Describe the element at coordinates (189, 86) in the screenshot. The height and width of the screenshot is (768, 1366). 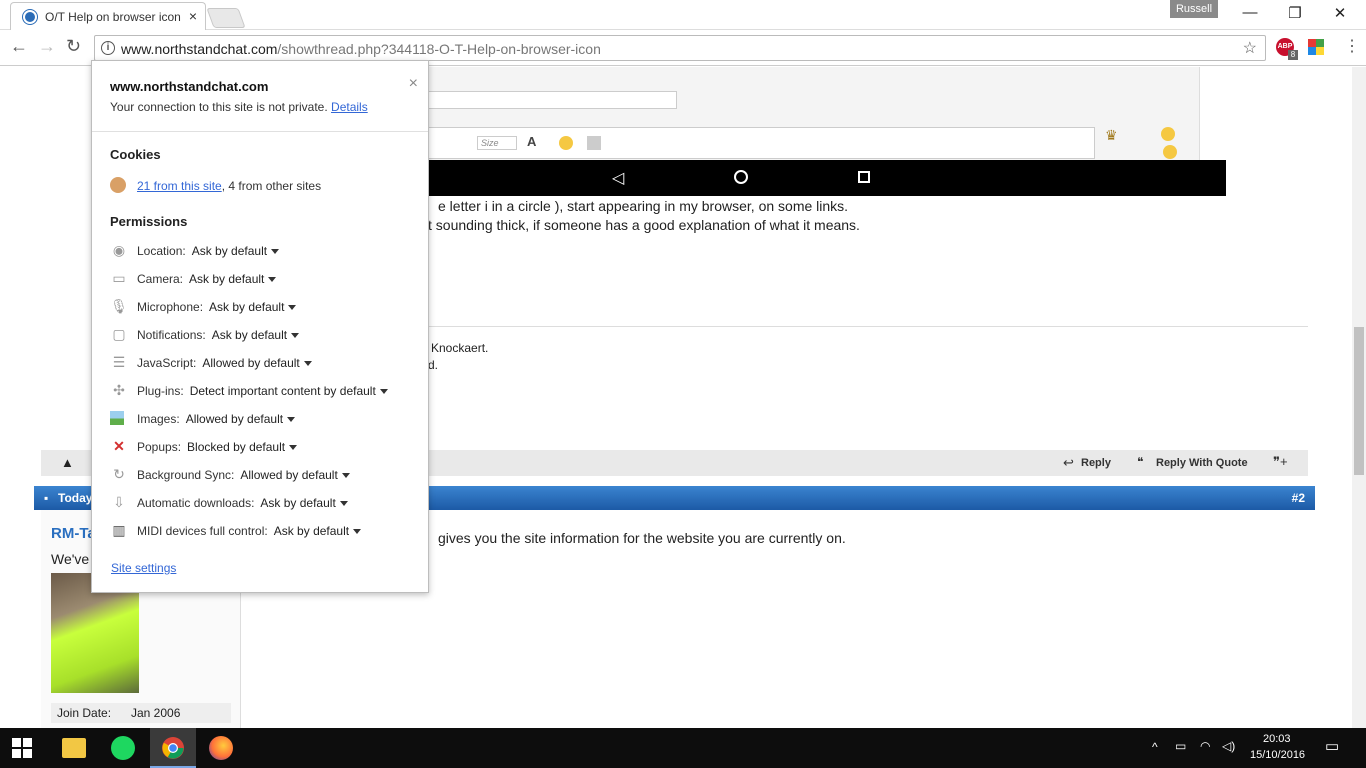
I see `popup-site-host: www.northstandchat.com` at that location.